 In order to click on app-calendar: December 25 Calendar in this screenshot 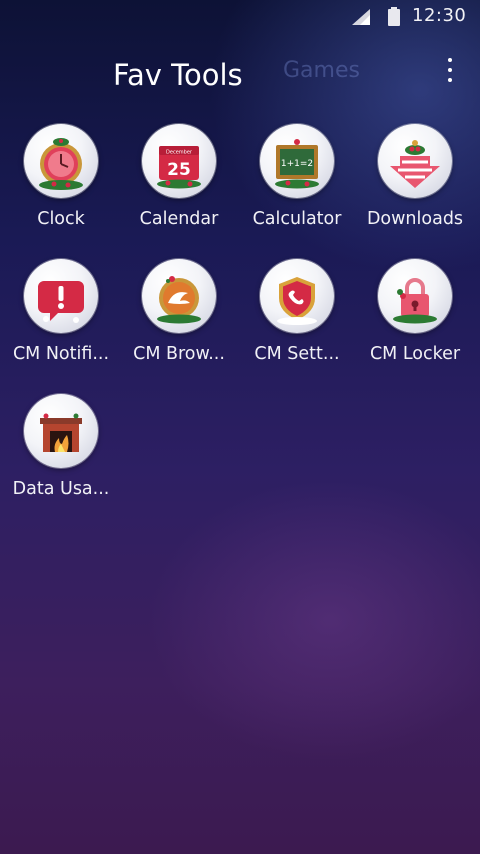, I will do `click(178, 184)`.